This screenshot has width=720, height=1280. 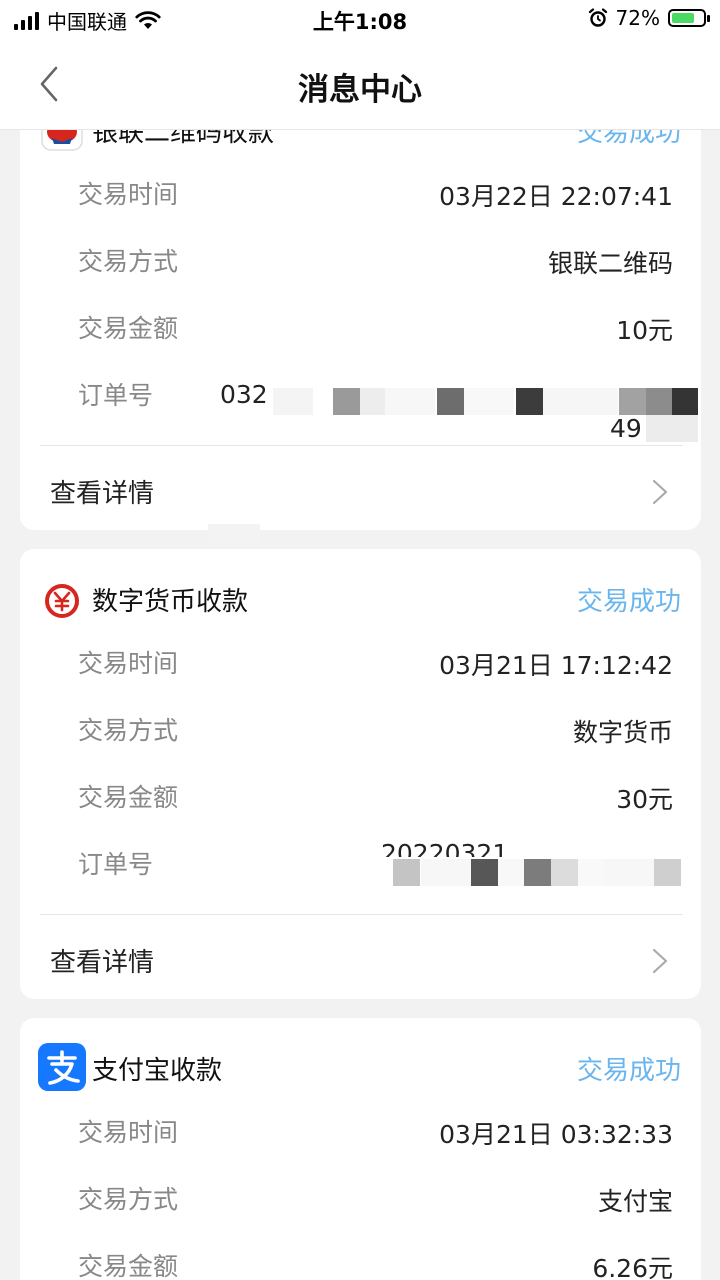 What do you see at coordinates (635, 1201) in the screenshot?
I see `row-value: 支付宝` at bounding box center [635, 1201].